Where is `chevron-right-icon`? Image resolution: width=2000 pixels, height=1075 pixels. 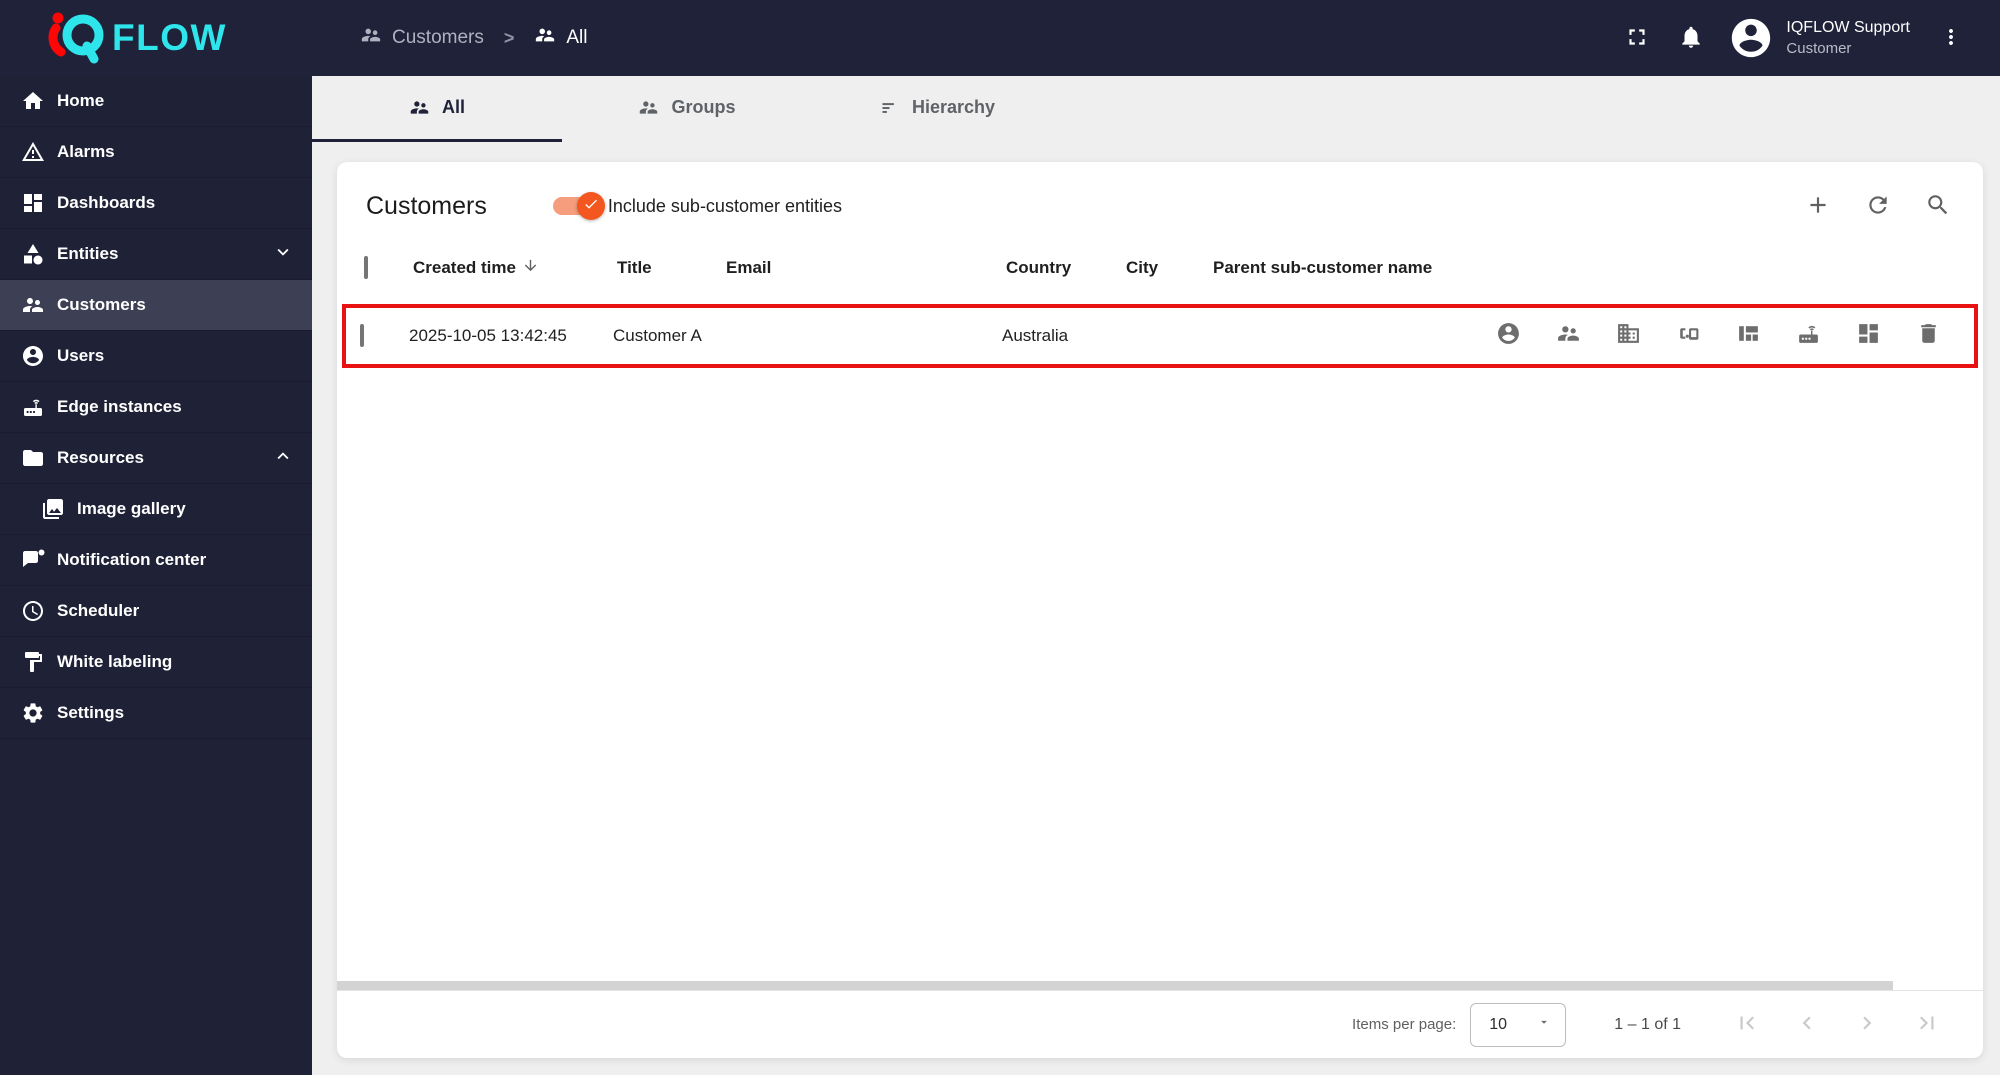 chevron-right-icon is located at coordinates (1867, 1024).